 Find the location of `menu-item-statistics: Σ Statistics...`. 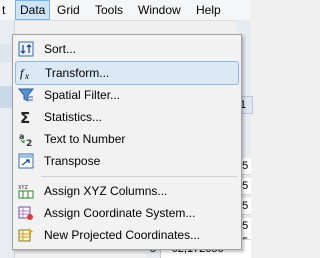

menu-item-statistics: Σ Statistics... is located at coordinates (126, 117).